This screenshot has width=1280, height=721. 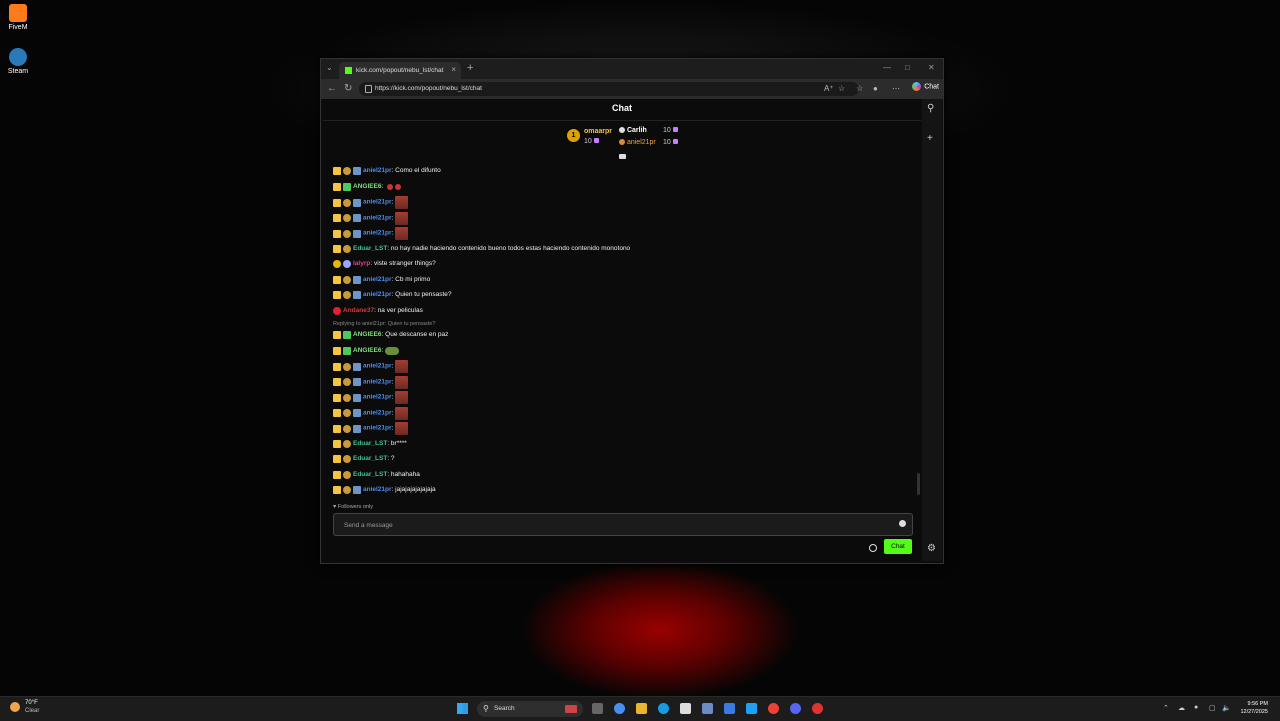 What do you see at coordinates (392, 350) in the screenshot?
I see `frog-emote-icon` at bounding box center [392, 350].